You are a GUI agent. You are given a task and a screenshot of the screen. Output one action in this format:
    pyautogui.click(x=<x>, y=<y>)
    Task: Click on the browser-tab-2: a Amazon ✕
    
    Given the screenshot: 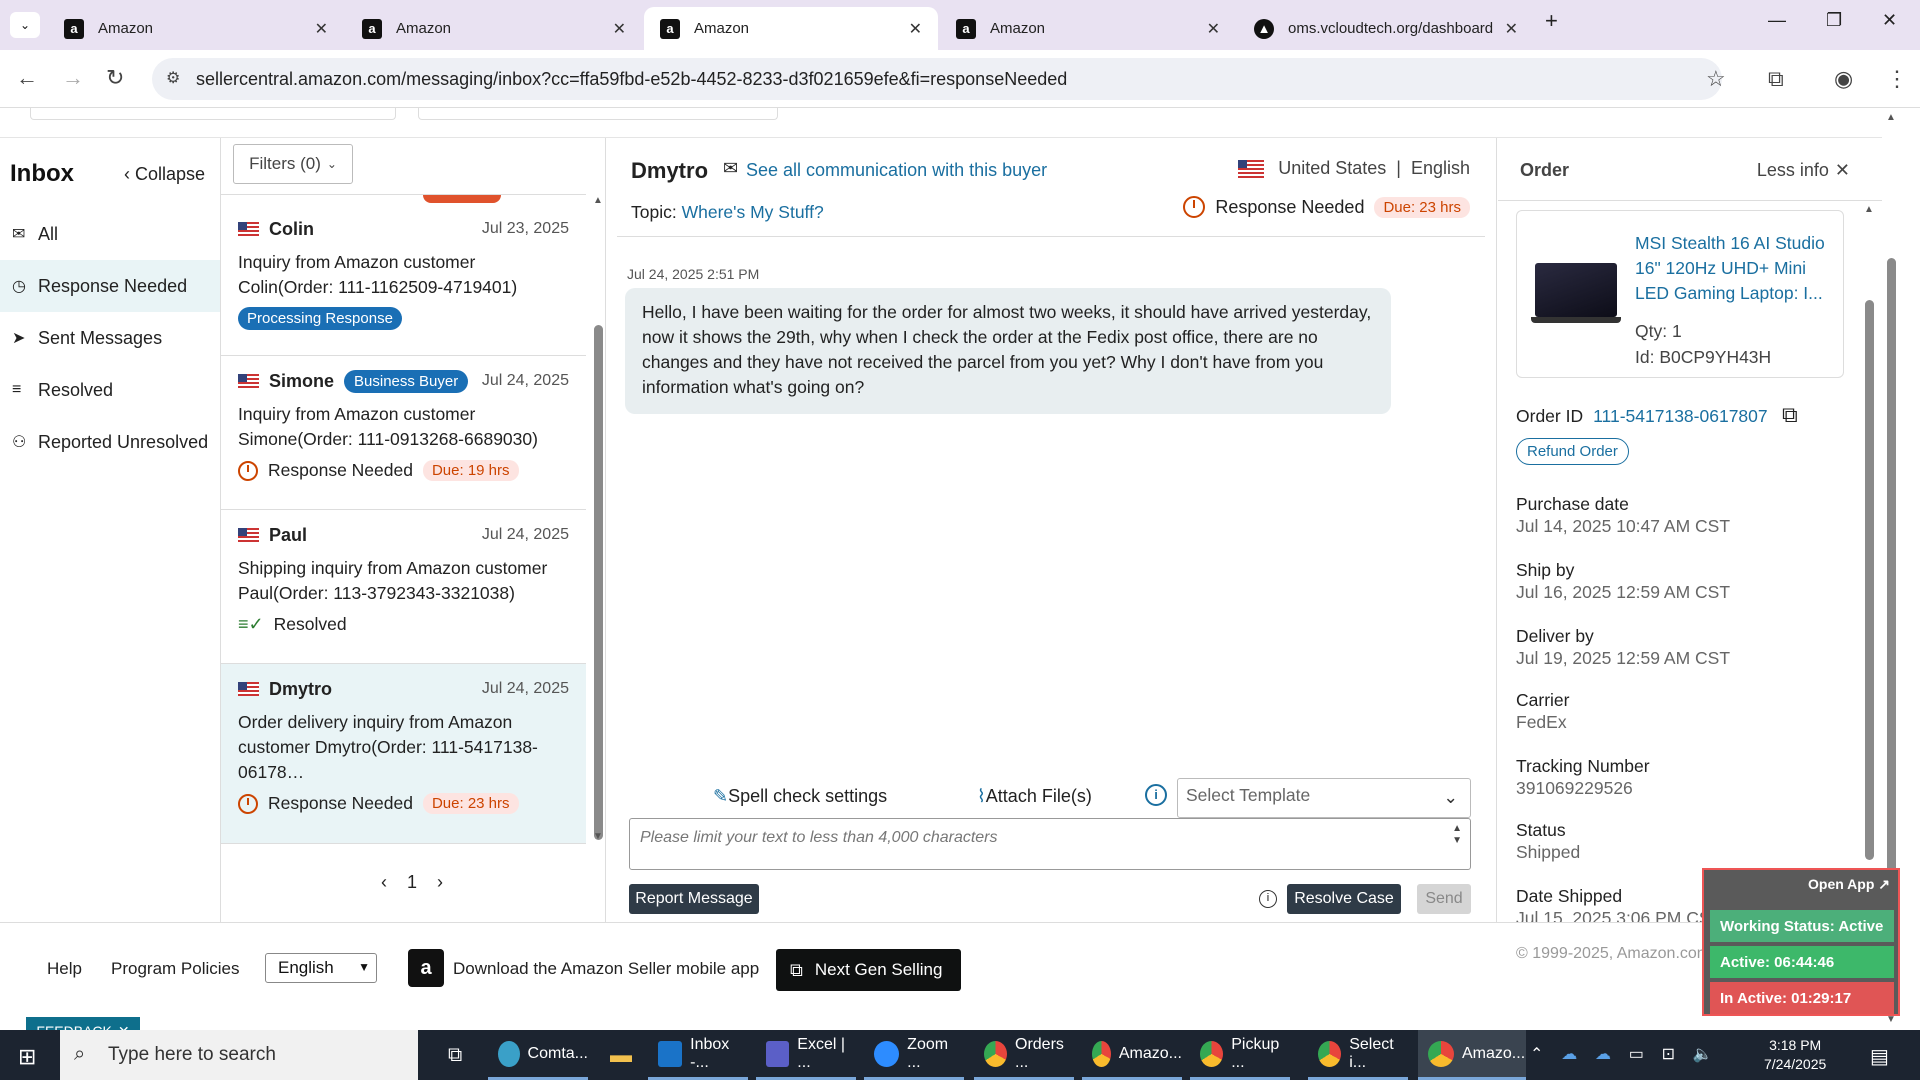 What is the action you would take?
    pyautogui.click(x=494, y=28)
    